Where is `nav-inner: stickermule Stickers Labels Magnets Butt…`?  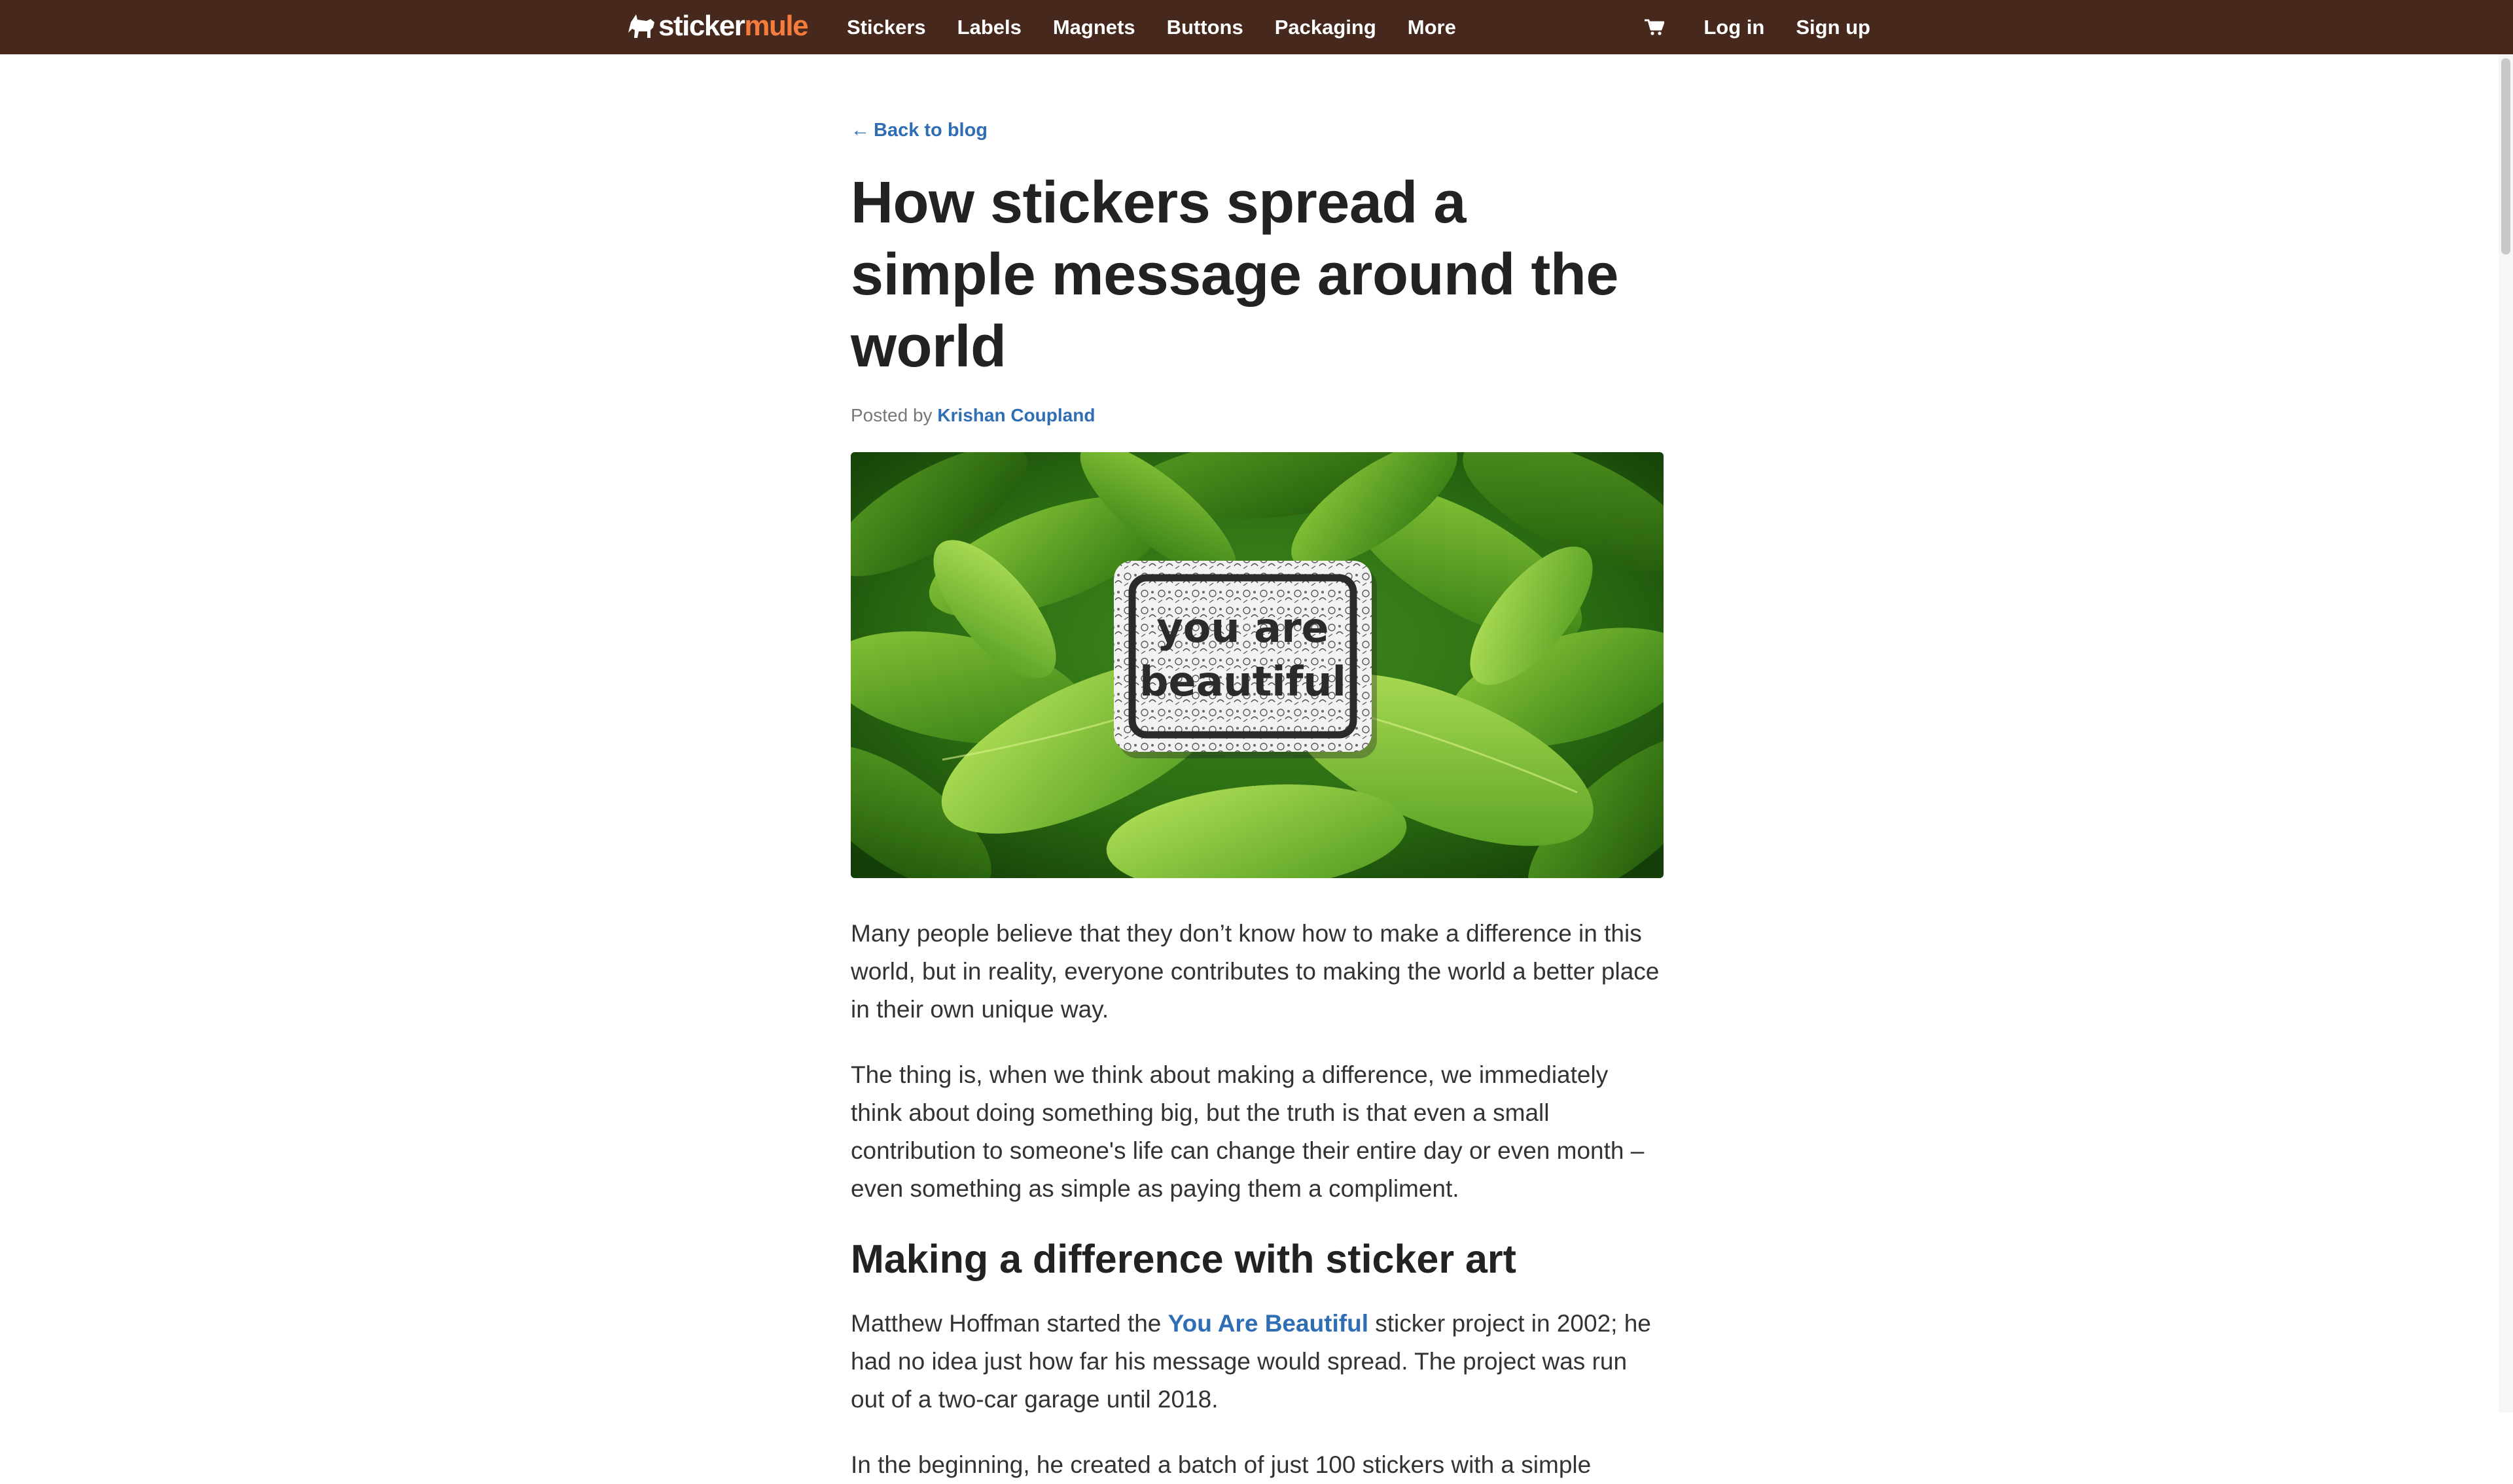
nav-inner: stickermule Stickers Labels Magnets Butt… is located at coordinates (1248, 27).